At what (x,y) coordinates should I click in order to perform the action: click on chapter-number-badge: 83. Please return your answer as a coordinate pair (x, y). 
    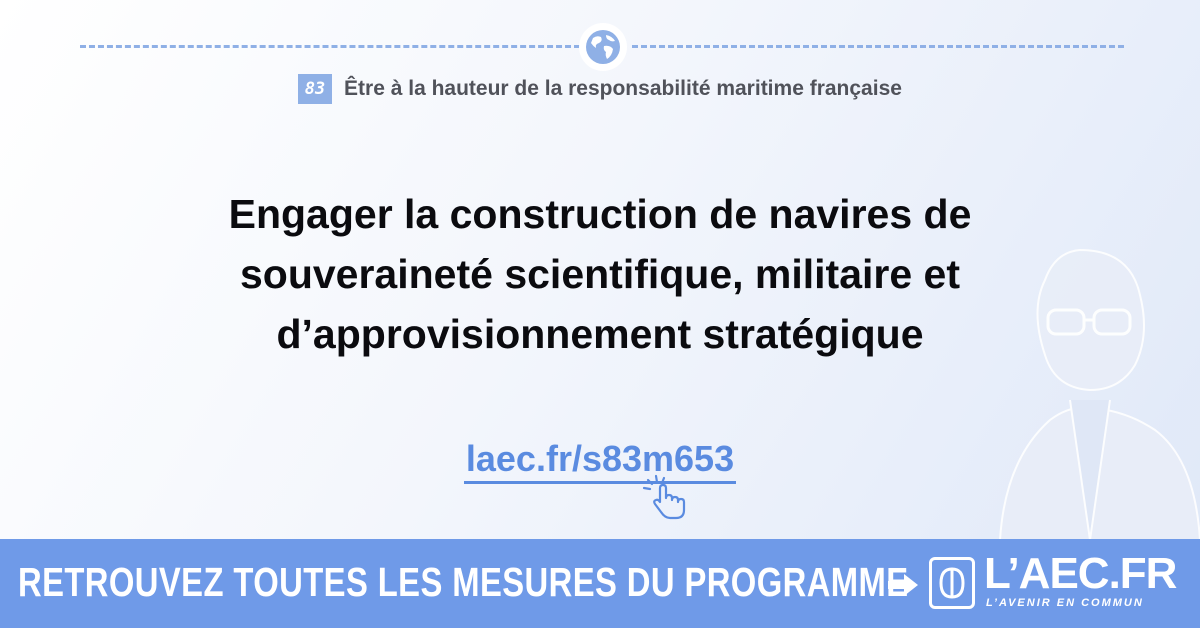
    Looking at the image, I should click on (315, 89).